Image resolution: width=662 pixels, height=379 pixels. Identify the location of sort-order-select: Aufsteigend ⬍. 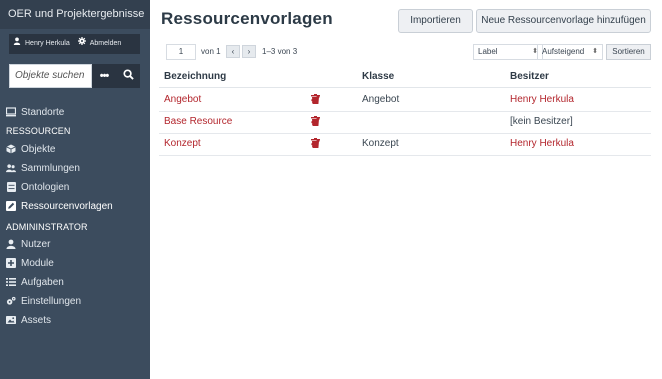
(570, 52).